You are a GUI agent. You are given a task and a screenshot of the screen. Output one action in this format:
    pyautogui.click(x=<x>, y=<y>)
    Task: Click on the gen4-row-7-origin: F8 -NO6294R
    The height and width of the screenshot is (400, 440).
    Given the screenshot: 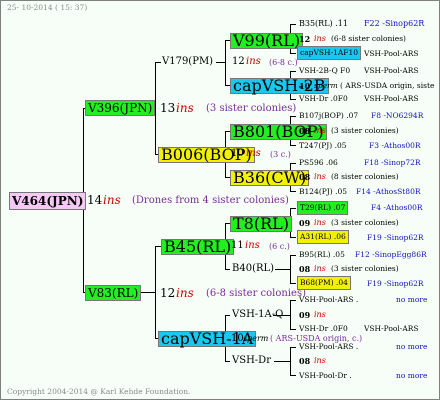 What is the action you would take?
    pyautogui.click(x=397, y=115)
    